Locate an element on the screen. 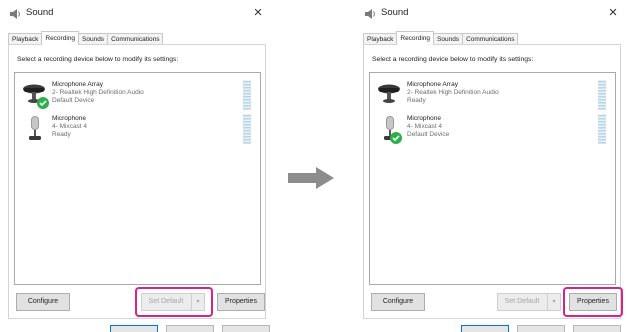  right-arrow-icon is located at coordinates (311, 178).